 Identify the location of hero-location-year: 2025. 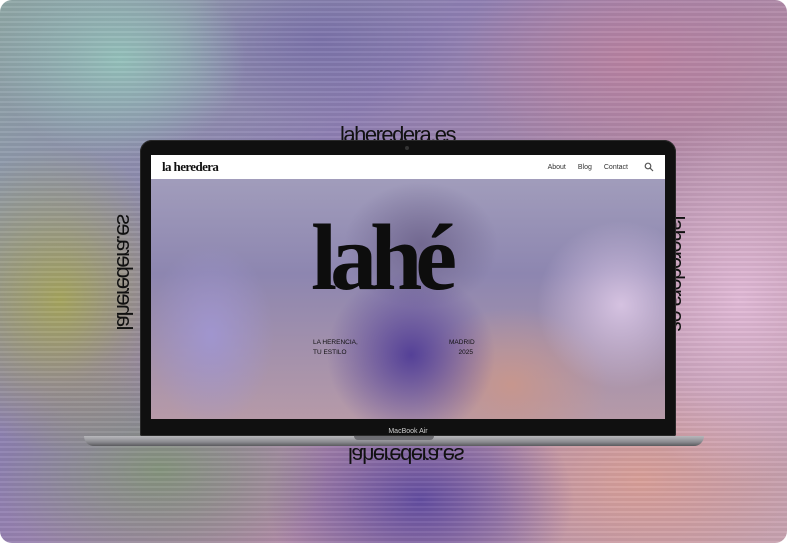
(465, 352).